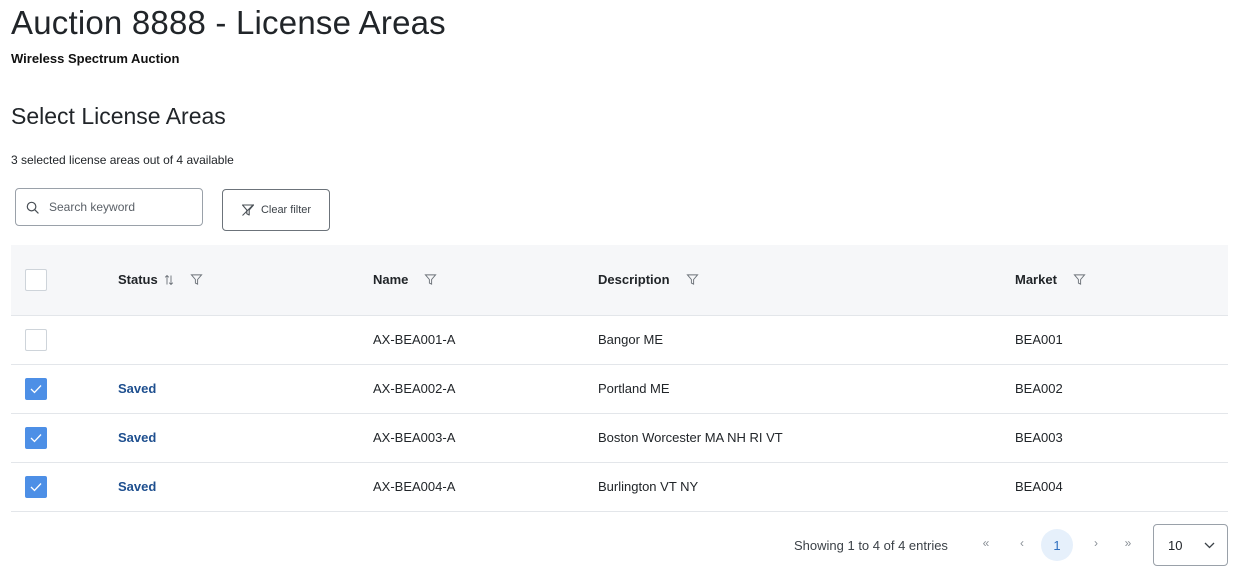 The image size is (1239, 578). I want to click on description-cell: Burlington VT NY, so click(648, 486).